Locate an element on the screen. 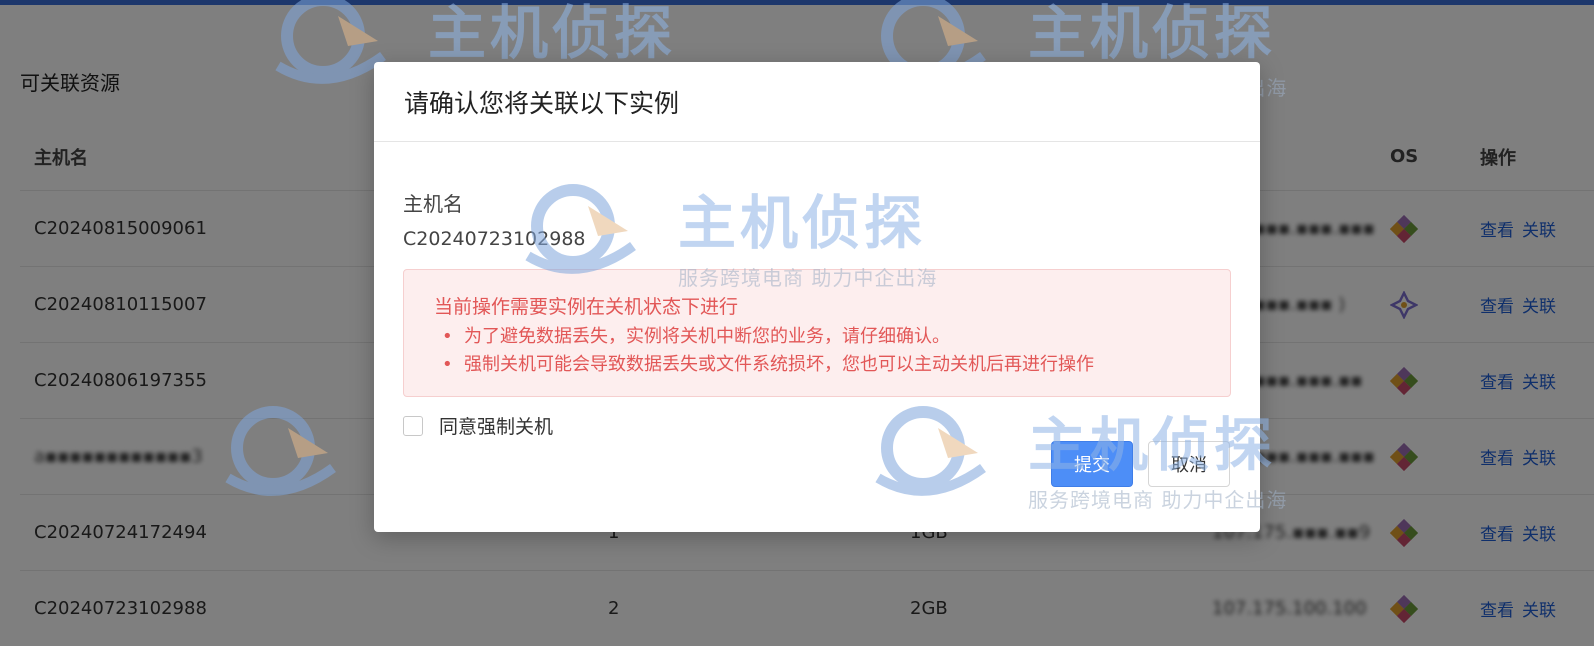  submit-button: 提交 is located at coordinates (1092, 464).